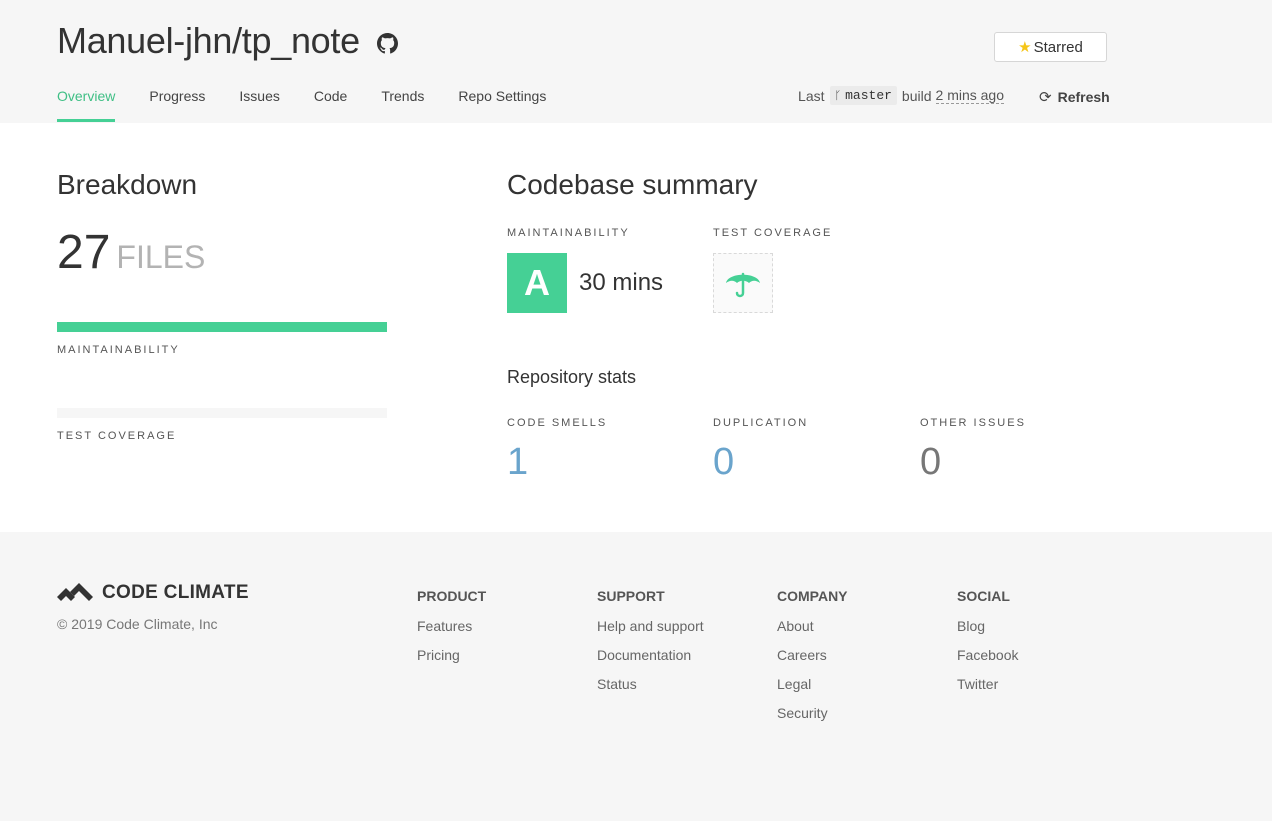 This screenshot has height=821, width=1272. What do you see at coordinates (650, 684) in the screenshot?
I see `footer-link-status: Status` at bounding box center [650, 684].